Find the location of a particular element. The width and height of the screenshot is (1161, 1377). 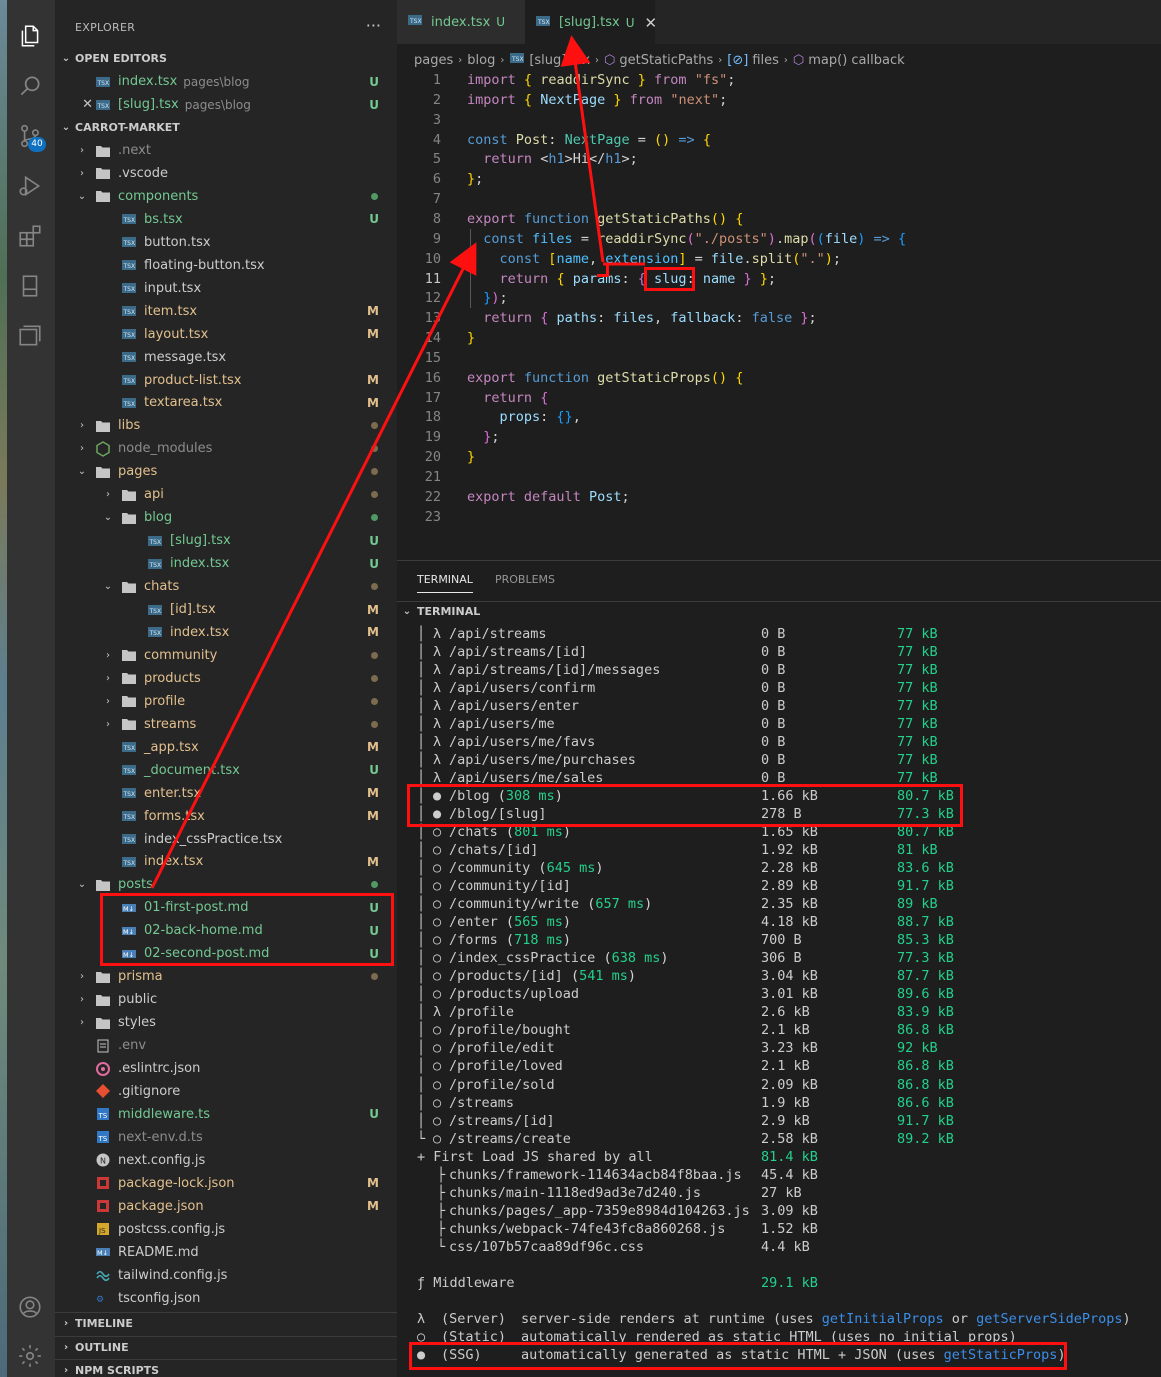

open-editor-item: ✕ TSX [slug].tsx pages\blog U is located at coordinates (226, 104).